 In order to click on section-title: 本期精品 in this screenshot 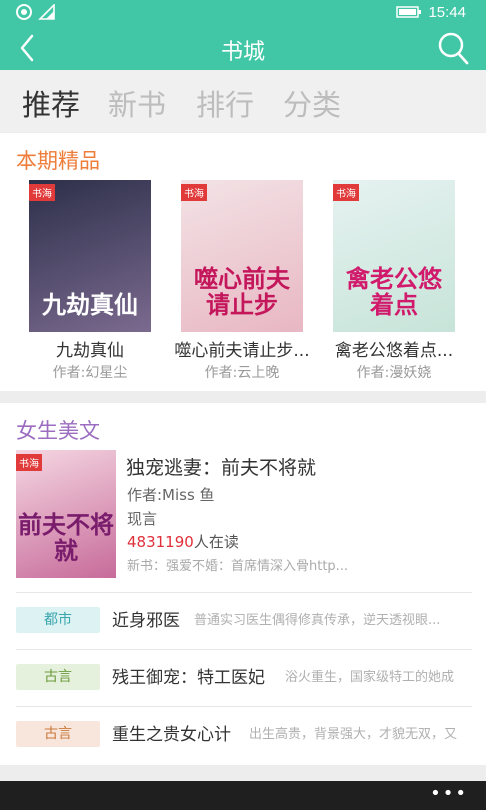, I will do `click(58, 161)`.